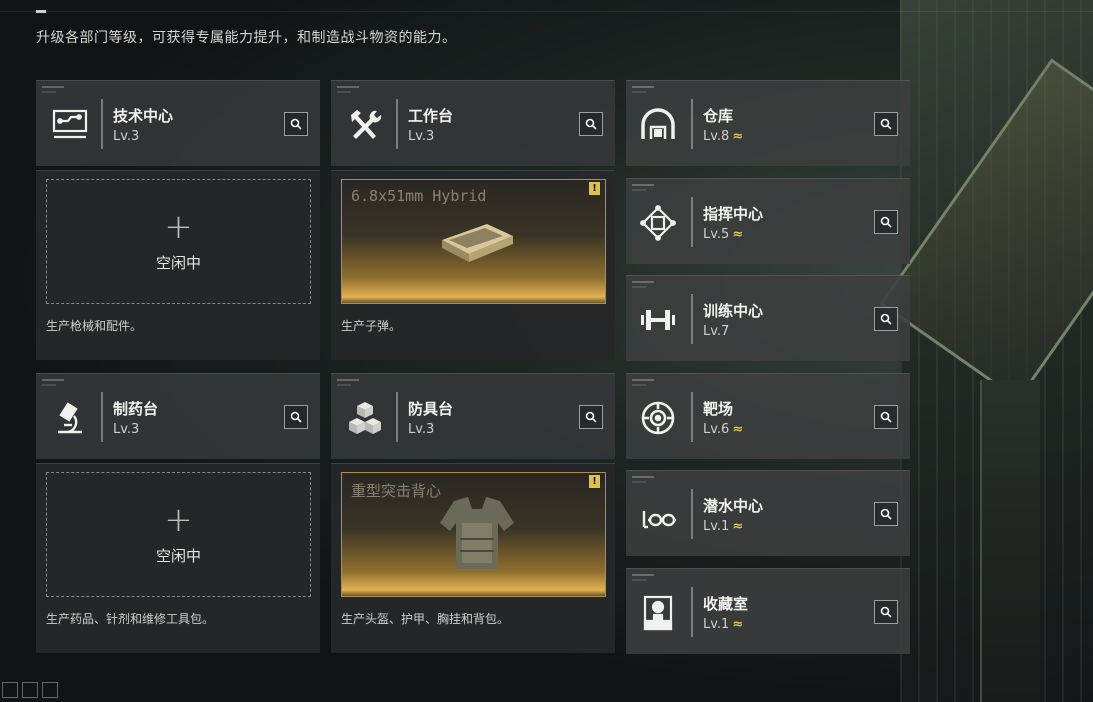 This screenshot has width=1093, height=702. I want to click on training-center-card: 训练中心 Lv.7, so click(768, 318).